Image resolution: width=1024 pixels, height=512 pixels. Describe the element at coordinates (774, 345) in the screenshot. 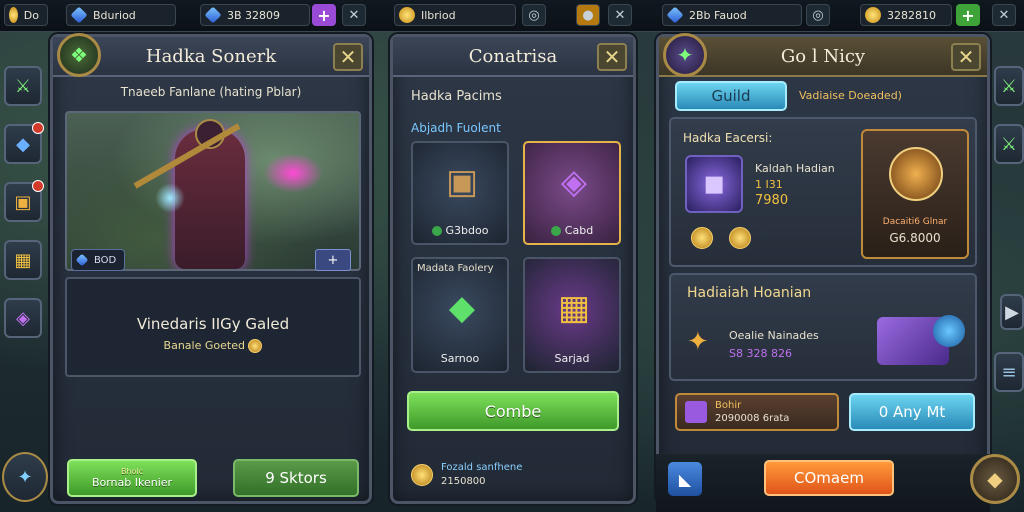

I see `hoanian-details: Oealie Nainades S8 328 826` at that location.